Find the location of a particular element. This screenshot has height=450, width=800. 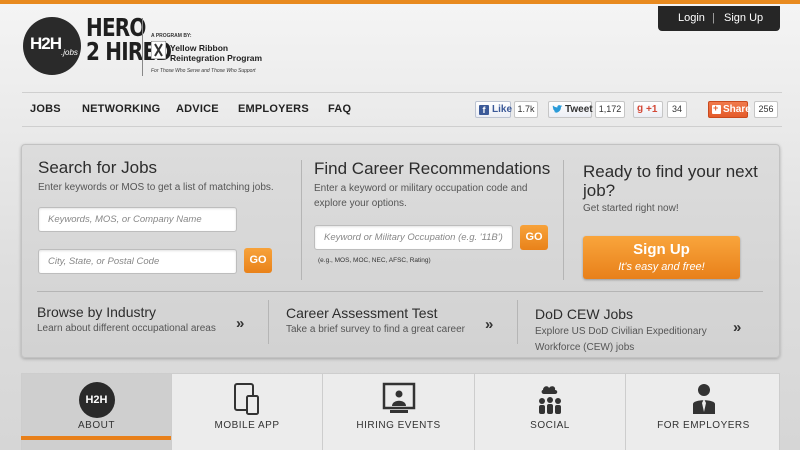

dod-cew-desc-line1: Explore US DoD Civilian Expeditionary is located at coordinates (621, 331).